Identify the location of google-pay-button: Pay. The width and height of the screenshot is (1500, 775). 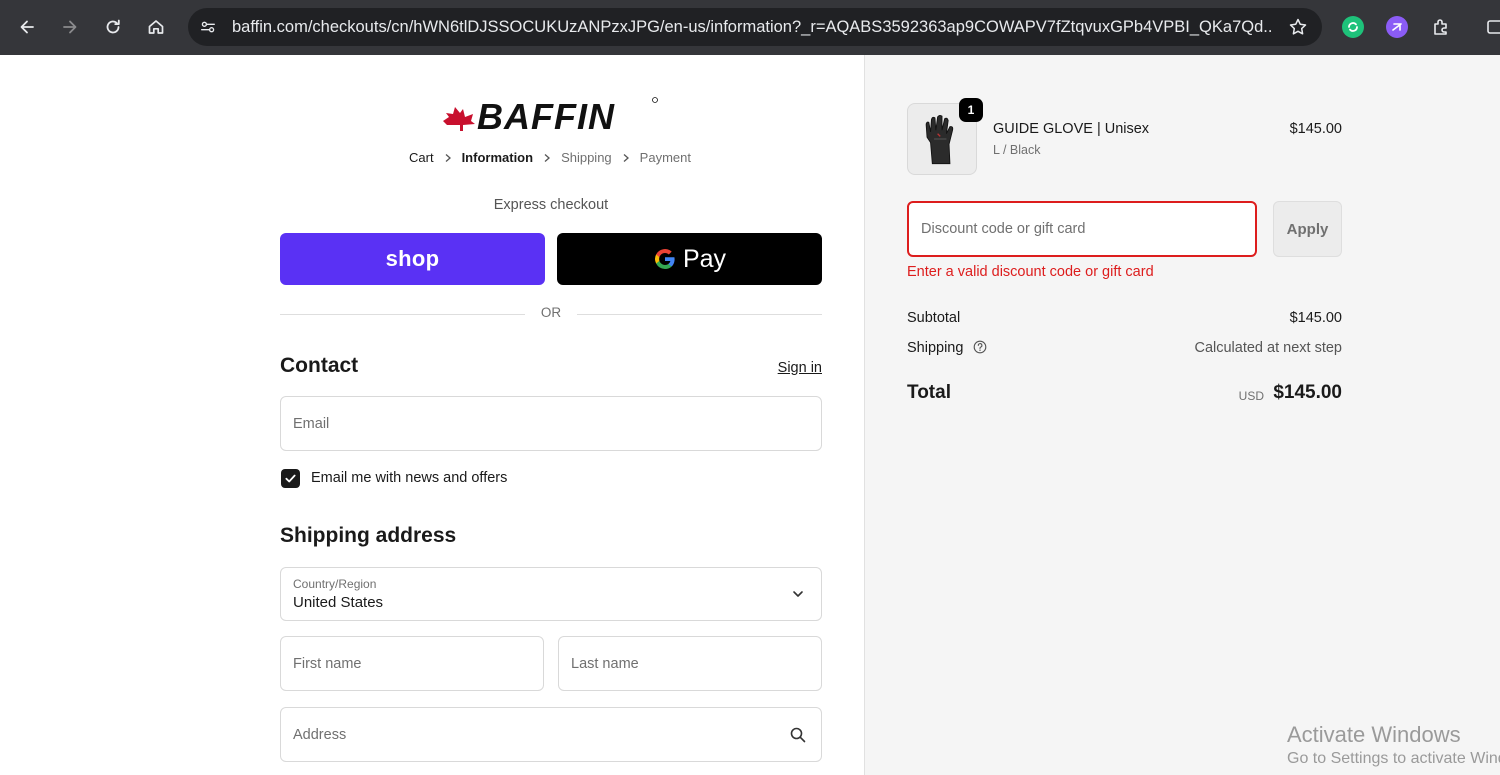
(689, 259).